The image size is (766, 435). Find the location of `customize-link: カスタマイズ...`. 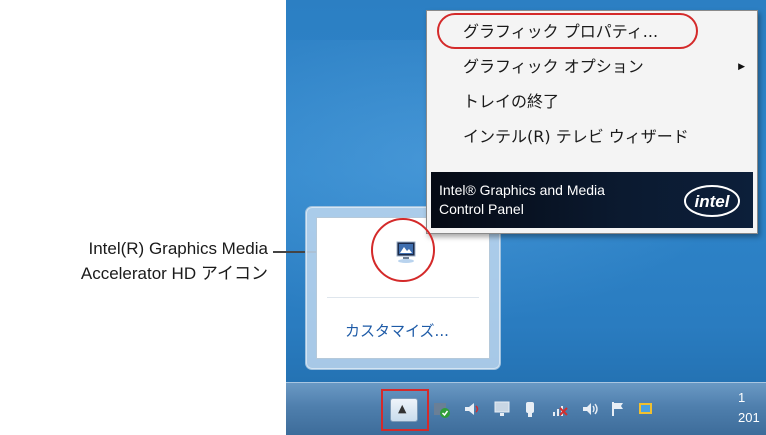

customize-link: カスタマイズ... is located at coordinates (397, 330).